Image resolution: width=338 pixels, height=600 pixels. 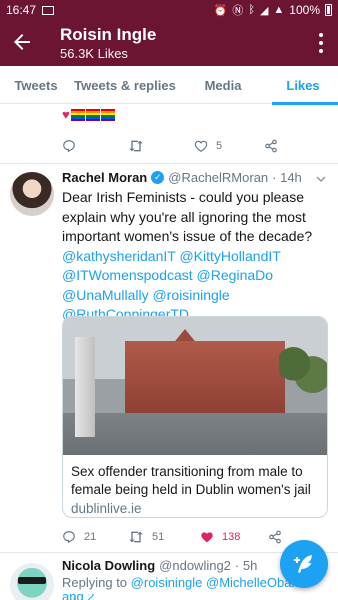 I want to click on compose-feather-icon, so click(x=303, y=564).